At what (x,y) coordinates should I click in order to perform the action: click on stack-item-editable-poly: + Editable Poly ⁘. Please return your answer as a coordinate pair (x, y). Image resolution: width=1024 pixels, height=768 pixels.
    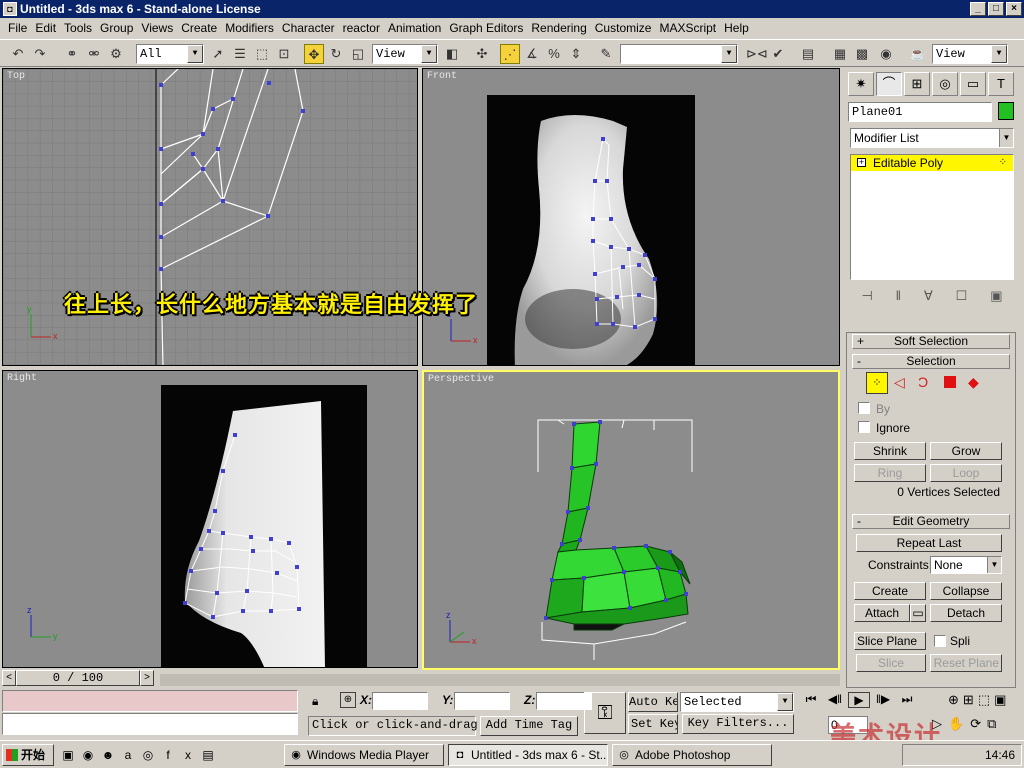
    Looking at the image, I should click on (932, 163).